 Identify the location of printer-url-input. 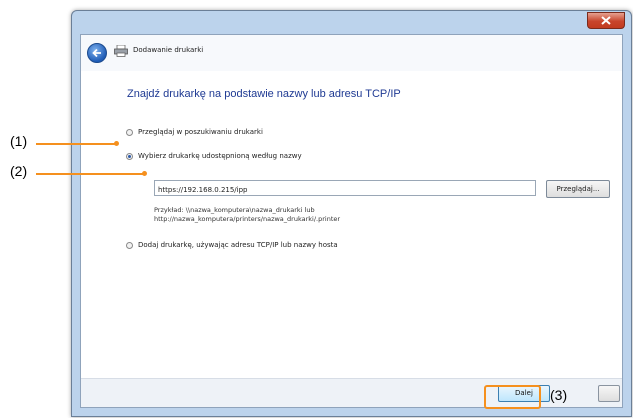
(345, 188).